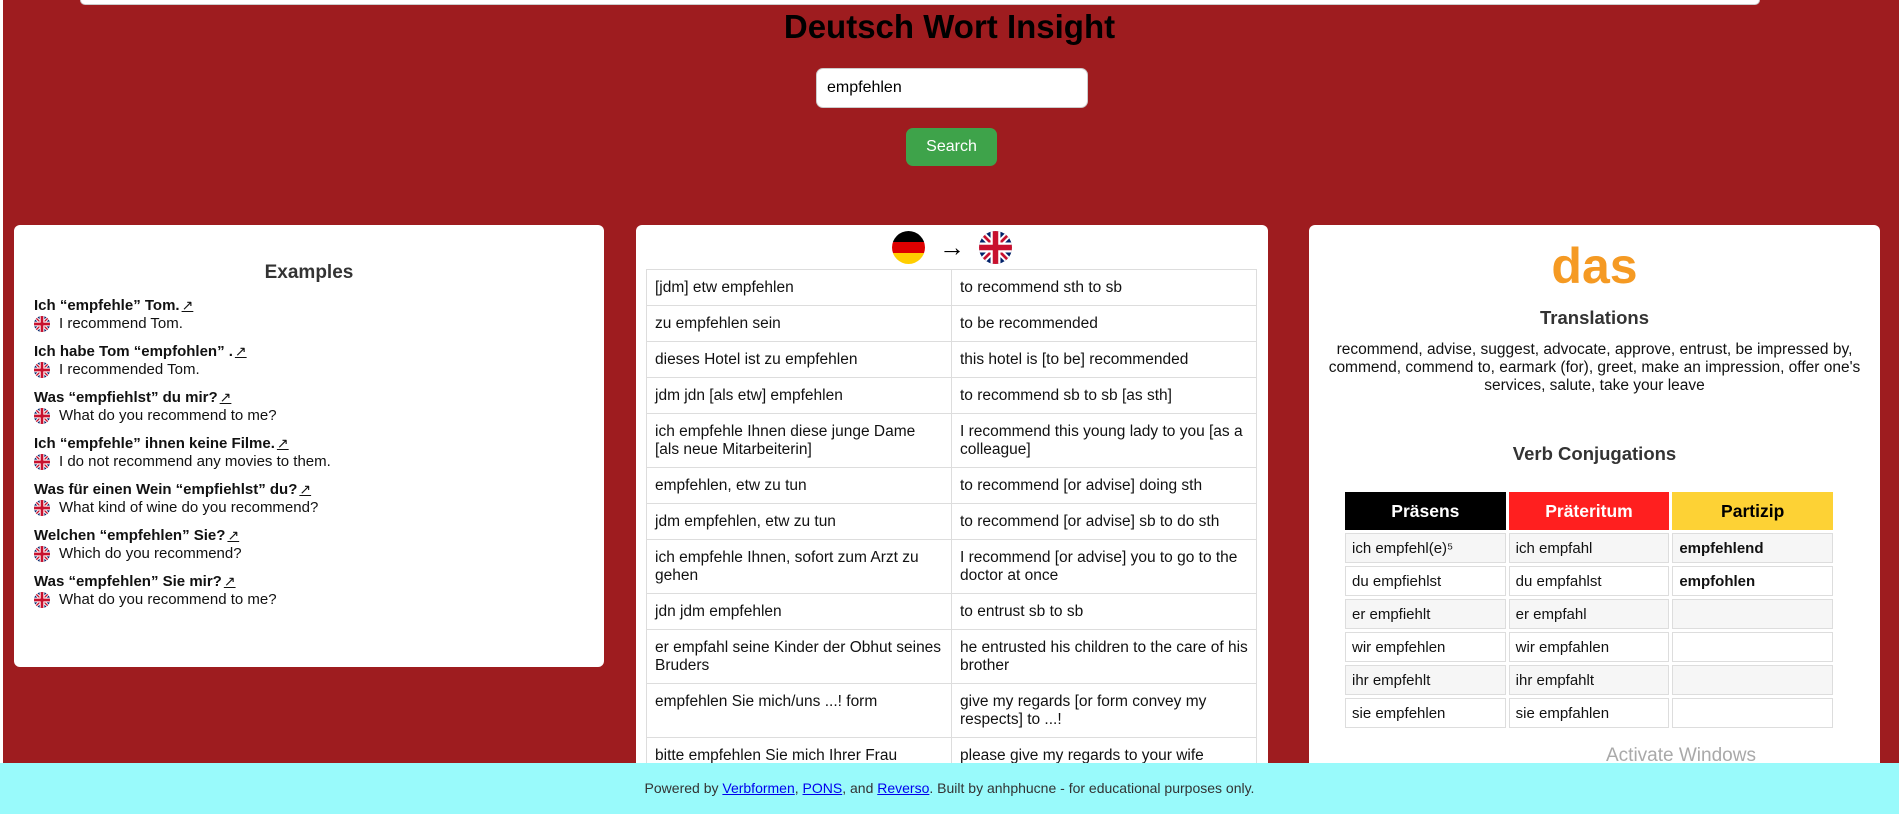 The image size is (1899, 814). I want to click on dictionary-english: to recommend [or advise] doing sth, so click(1104, 485).